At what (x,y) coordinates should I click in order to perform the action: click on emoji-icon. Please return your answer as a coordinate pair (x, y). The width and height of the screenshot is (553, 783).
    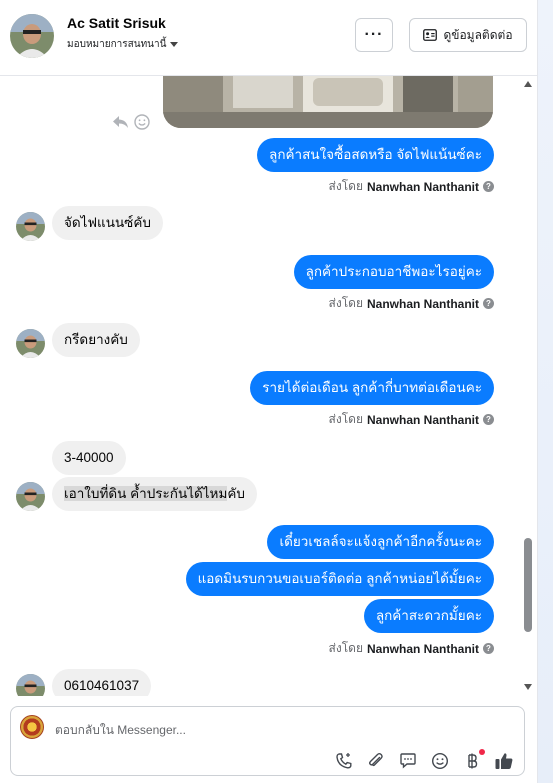
    Looking at the image, I should click on (440, 761).